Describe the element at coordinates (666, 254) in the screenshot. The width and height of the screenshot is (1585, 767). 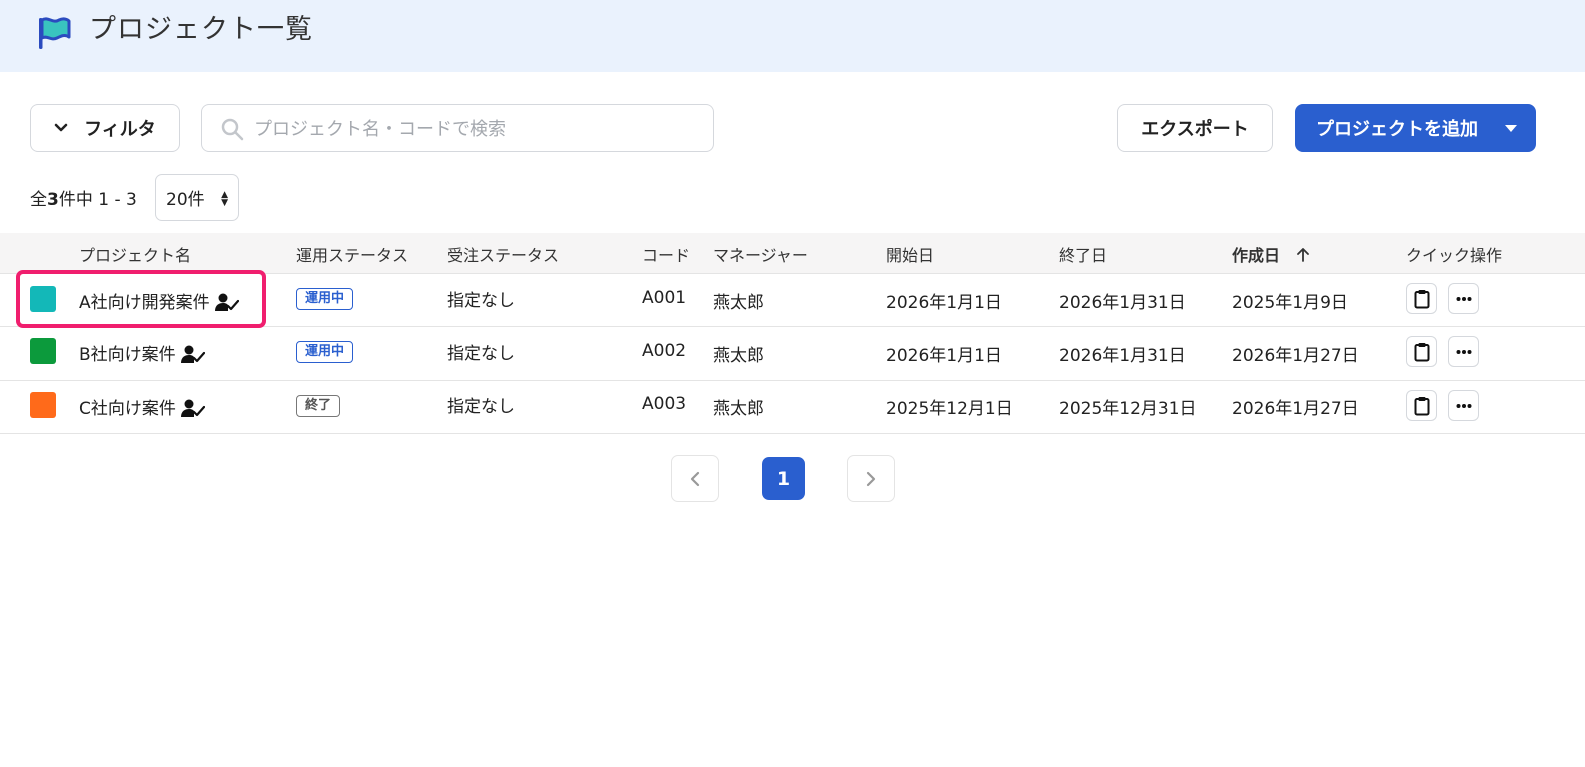
I see `column-header-code: コード` at that location.